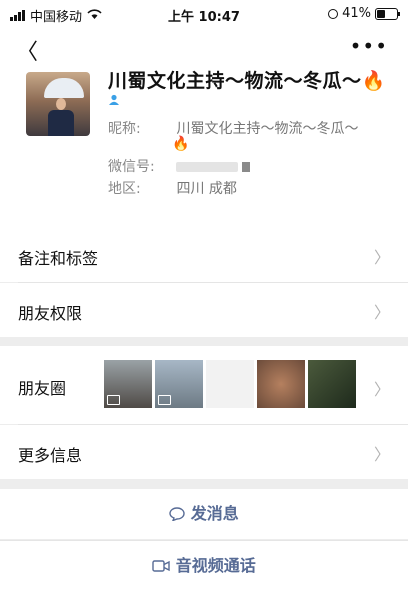  What do you see at coordinates (58, 104) in the screenshot?
I see `avatar` at bounding box center [58, 104].